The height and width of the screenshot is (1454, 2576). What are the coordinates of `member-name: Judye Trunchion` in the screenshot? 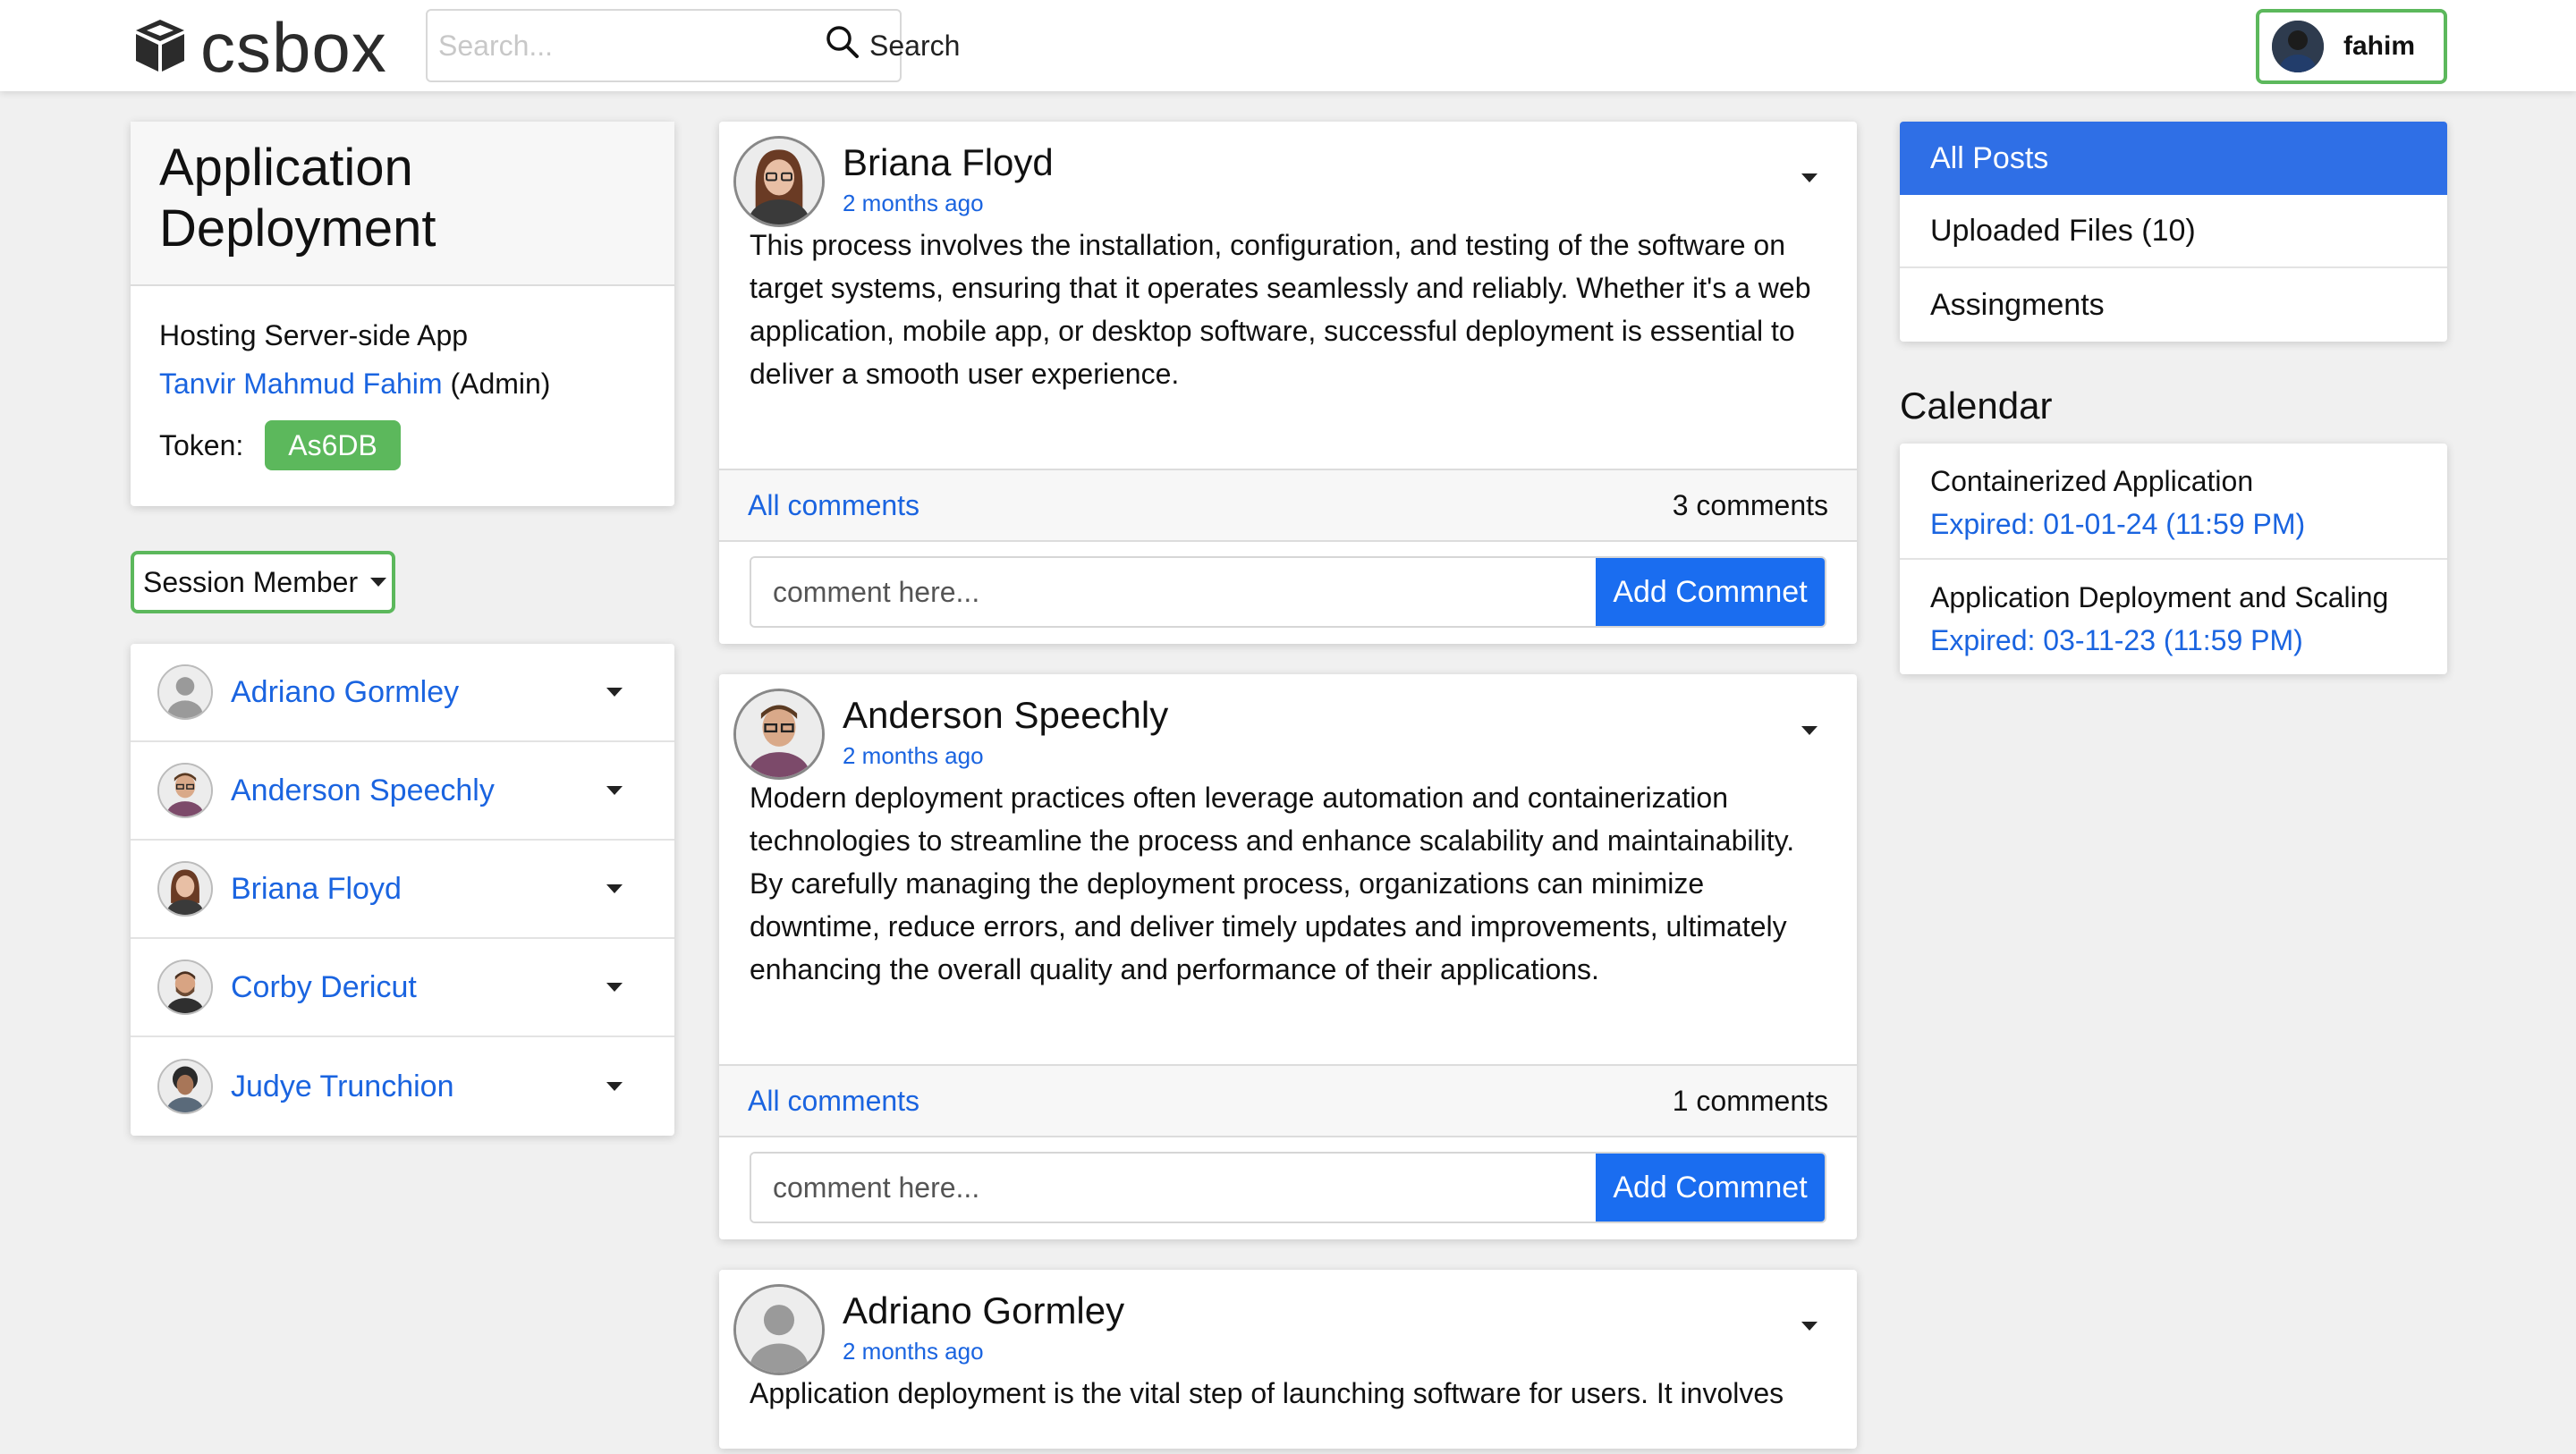 It's located at (418, 1087).